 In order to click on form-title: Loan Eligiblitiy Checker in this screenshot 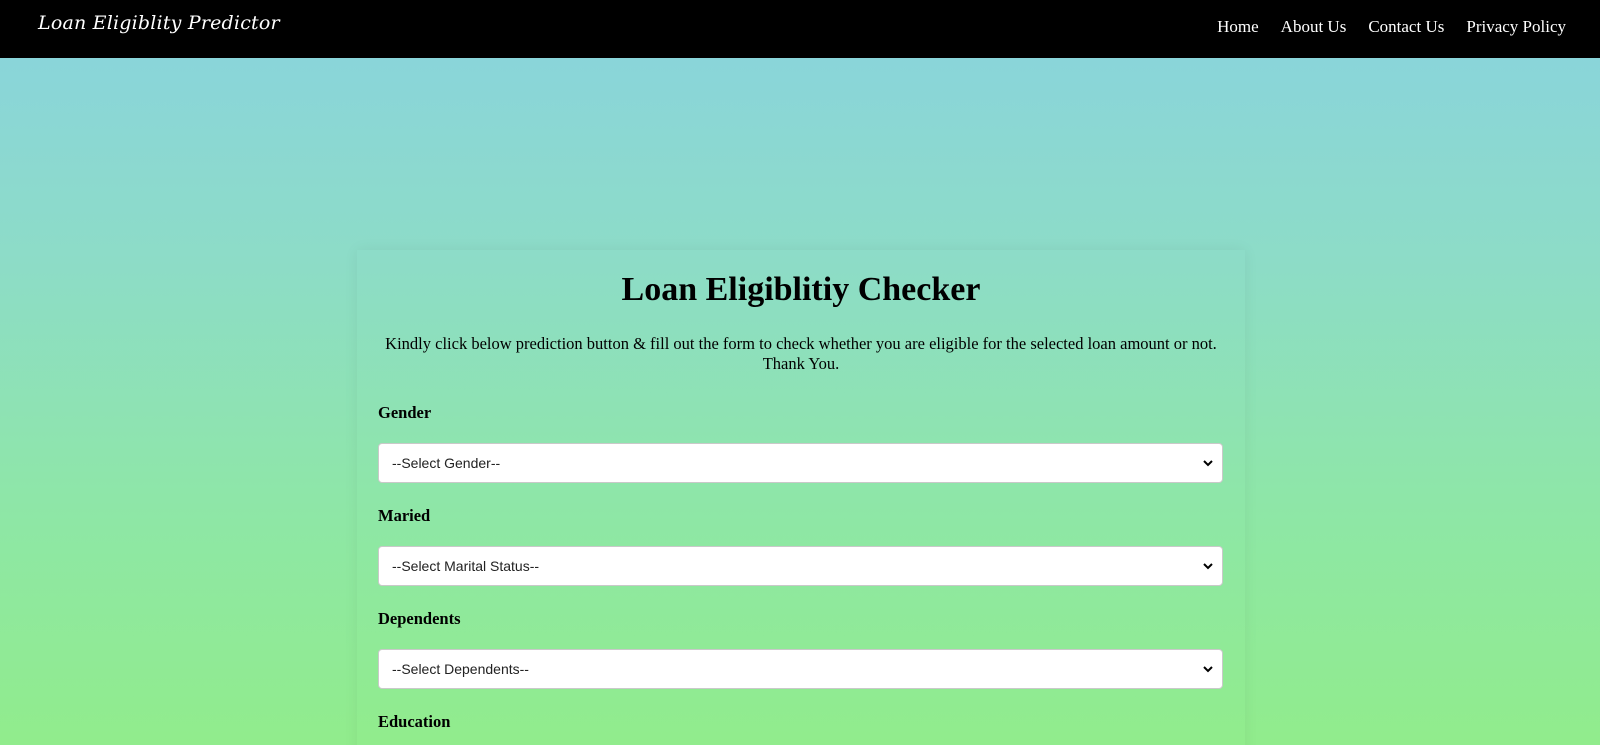, I will do `click(801, 289)`.